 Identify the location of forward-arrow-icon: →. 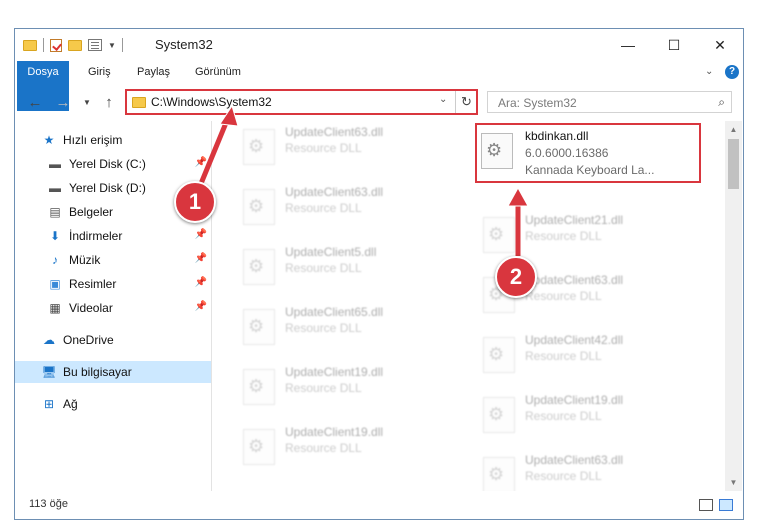
(63, 102).